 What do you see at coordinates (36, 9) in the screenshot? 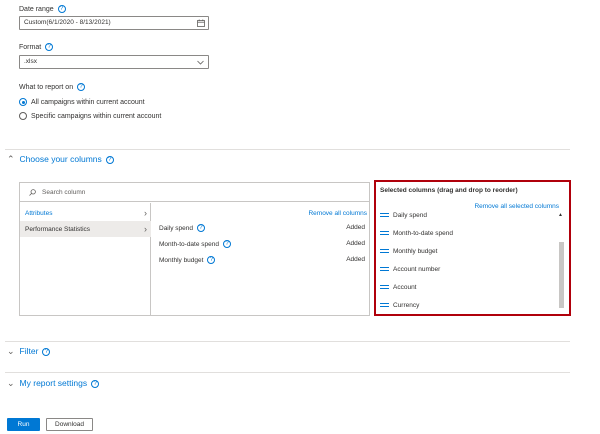
I see `date-range-label: Date range` at bounding box center [36, 9].